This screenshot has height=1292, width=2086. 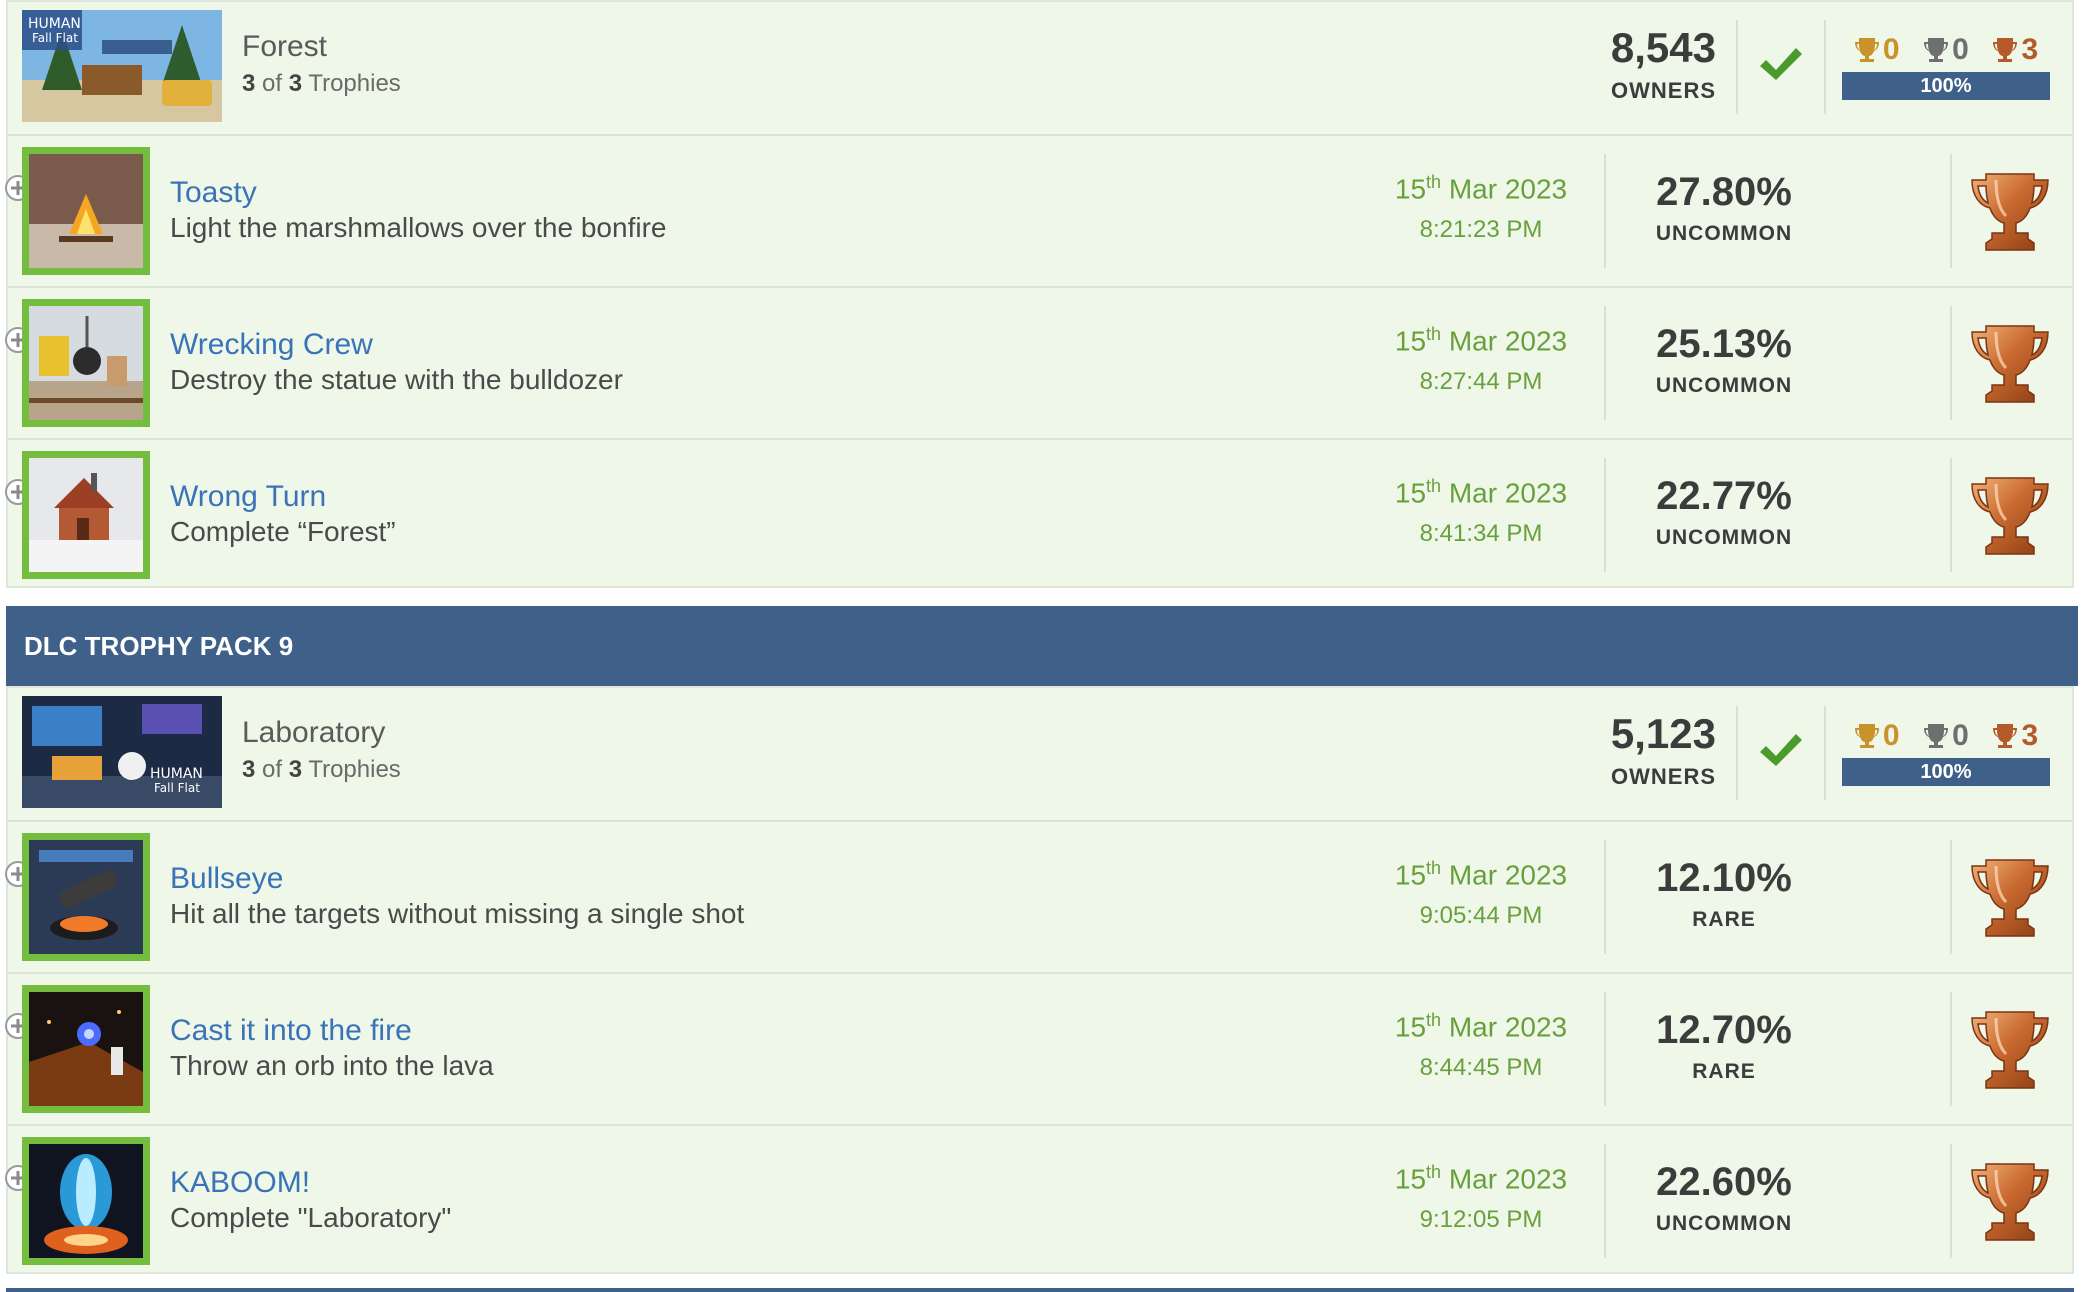 What do you see at coordinates (1663, 733) in the screenshot?
I see `owners-count: 5,123` at bounding box center [1663, 733].